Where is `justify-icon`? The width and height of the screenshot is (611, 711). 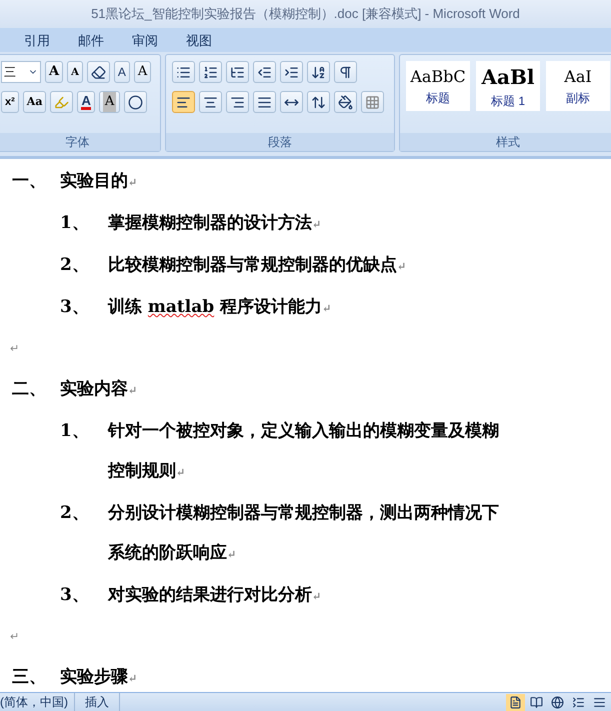 justify-icon is located at coordinates (264, 102).